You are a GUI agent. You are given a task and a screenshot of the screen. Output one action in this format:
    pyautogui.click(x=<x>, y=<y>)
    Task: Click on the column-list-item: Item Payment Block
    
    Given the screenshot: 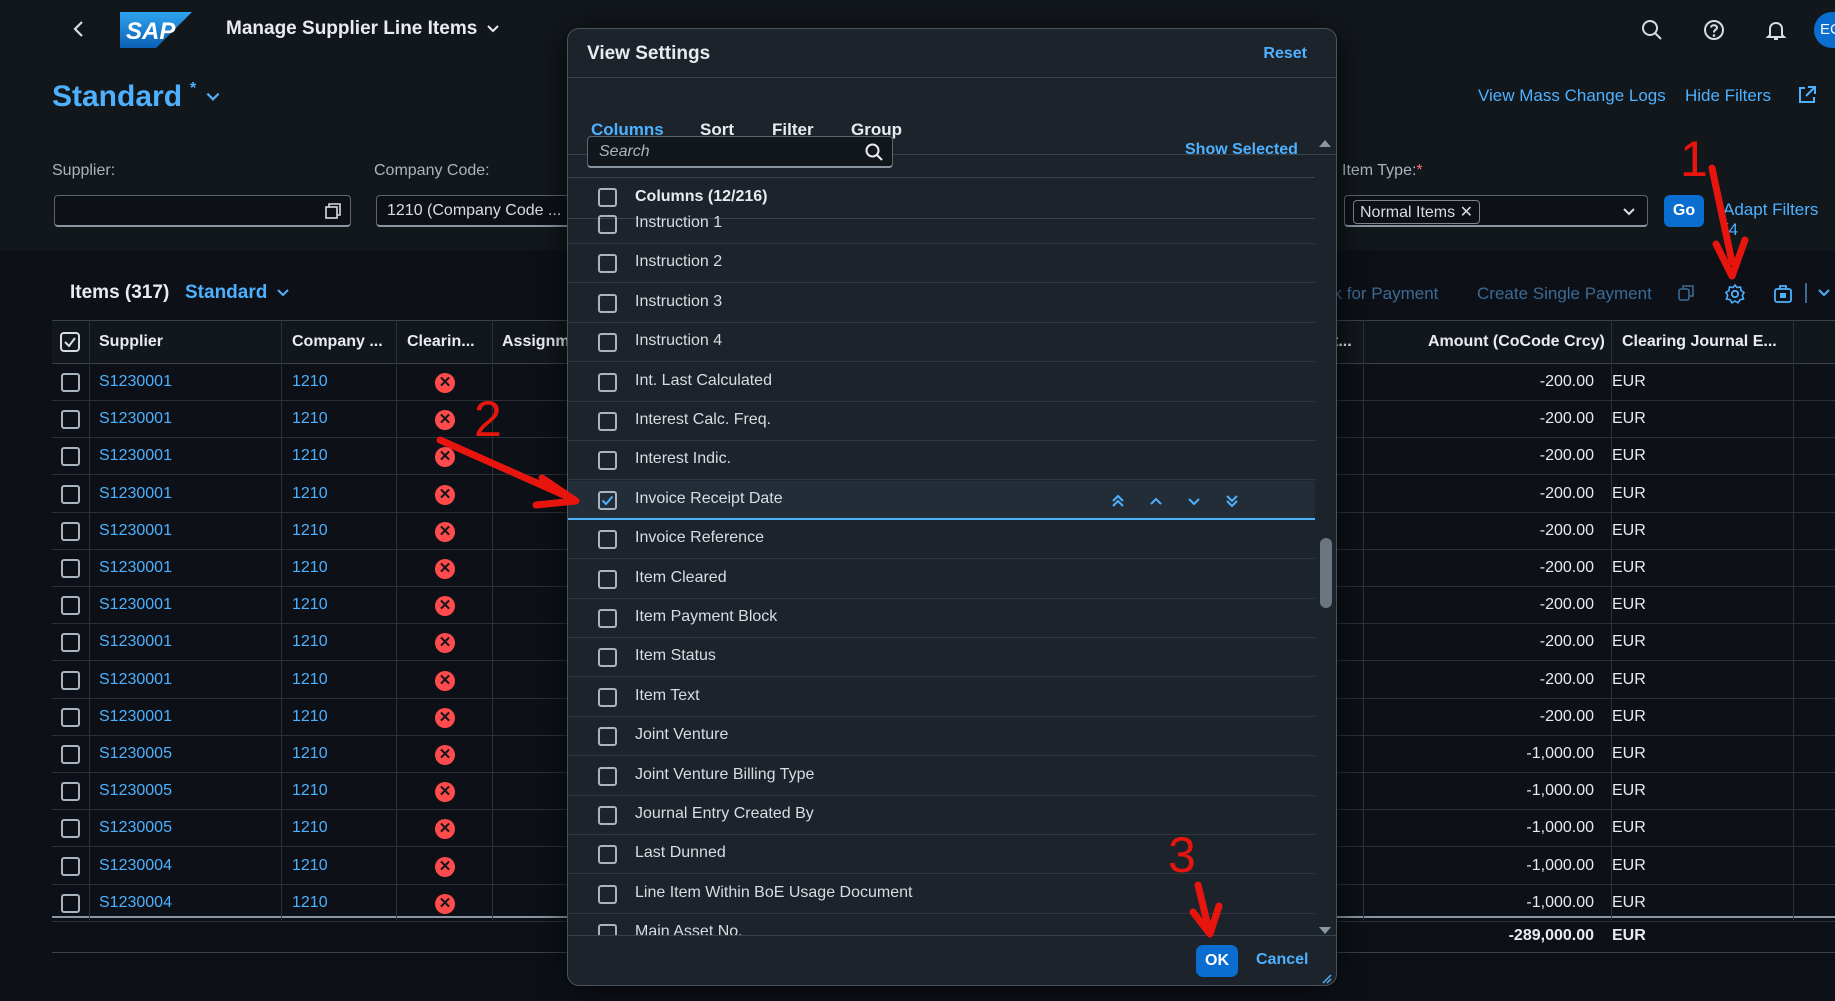 What is the action you would take?
    pyautogui.click(x=941, y=618)
    